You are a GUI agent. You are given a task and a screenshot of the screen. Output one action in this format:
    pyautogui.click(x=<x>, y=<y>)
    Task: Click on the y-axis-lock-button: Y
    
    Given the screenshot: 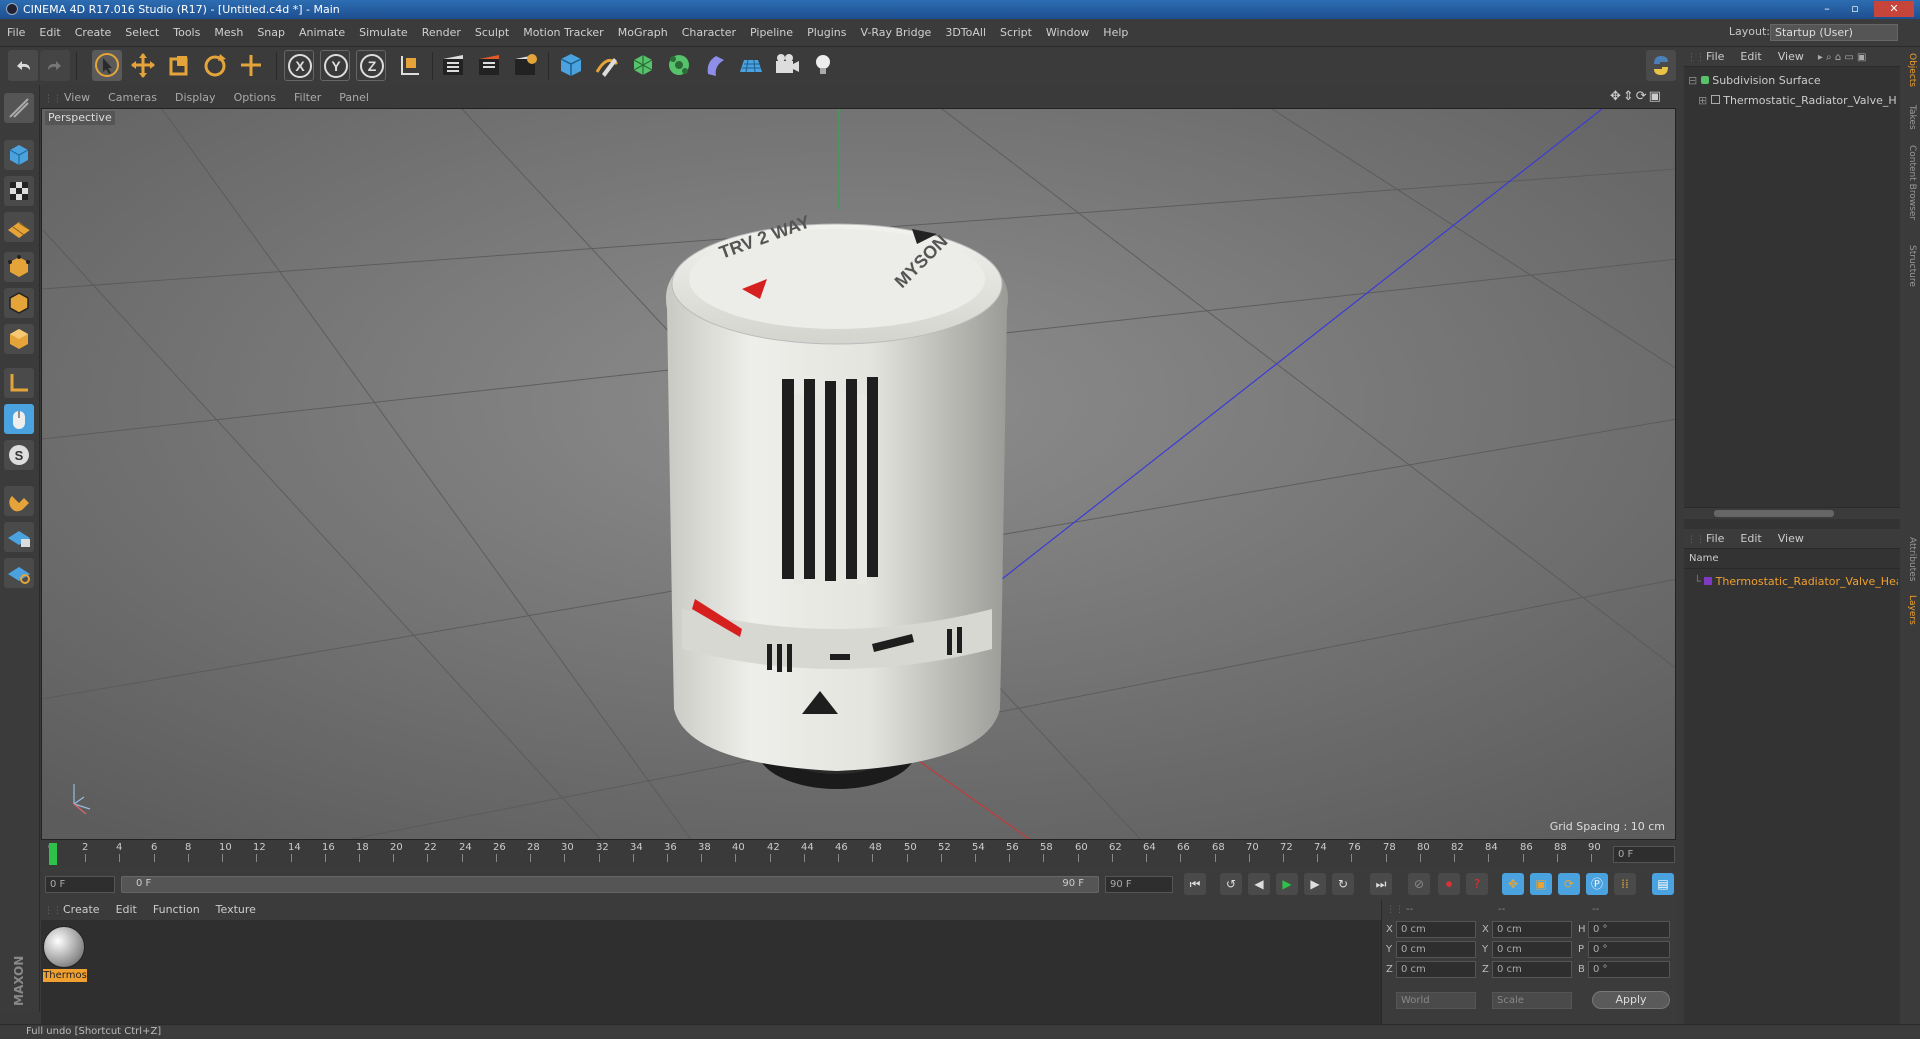 What is the action you would take?
    pyautogui.click(x=335, y=65)
    